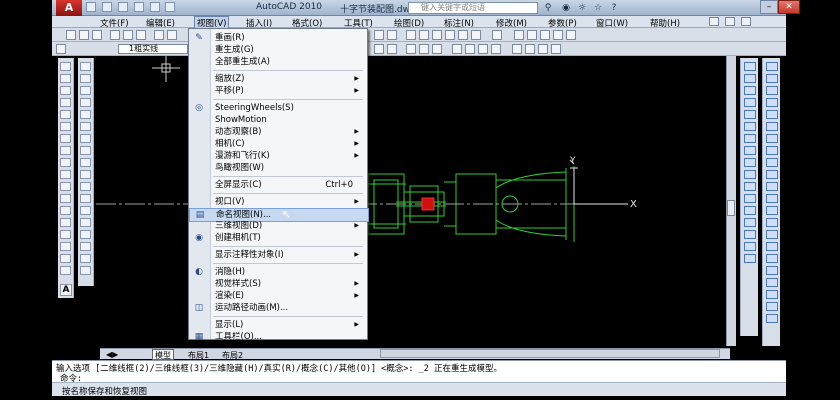 Image resolution: width=840 pixels, height=400 pixels. I want to click on make-block-icon, so click(65, 210).